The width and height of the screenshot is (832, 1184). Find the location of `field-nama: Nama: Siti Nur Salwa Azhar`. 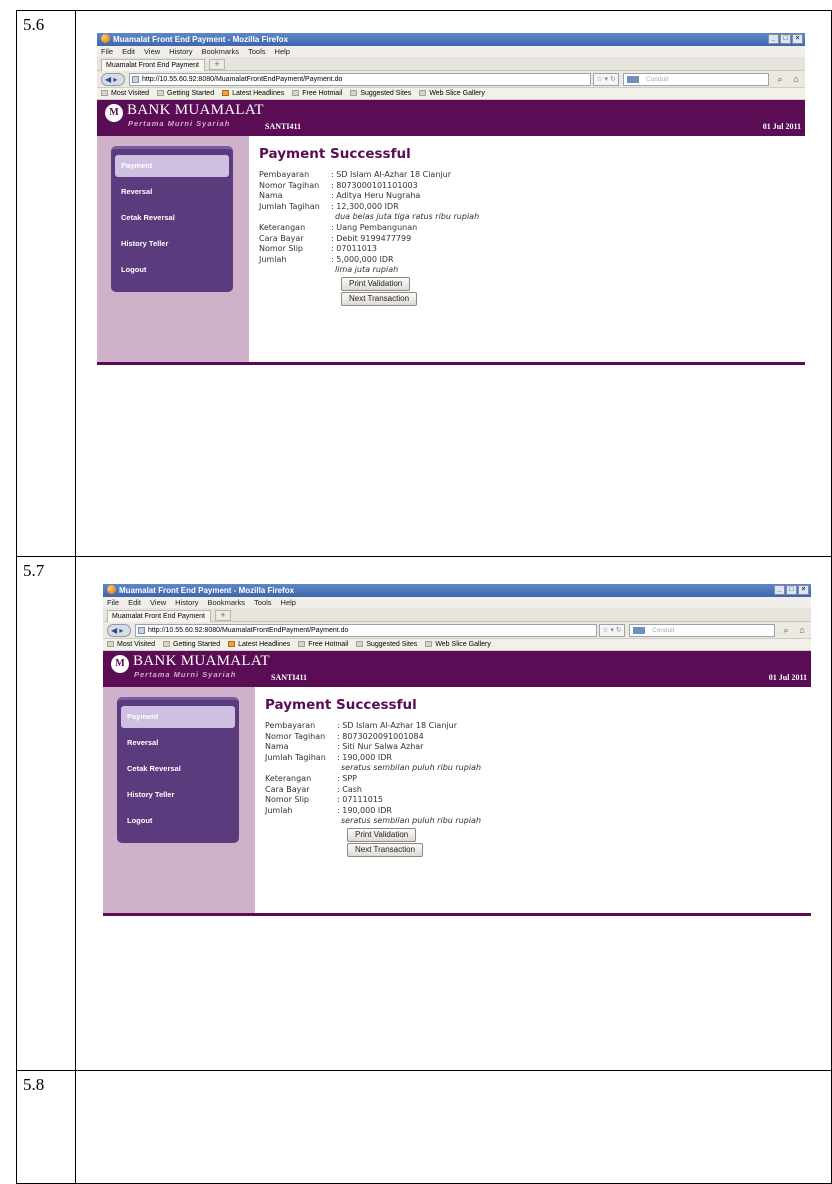

field-nama: Nama: Siti Nur Salwa Azhar is located at coordinates (344, 747).